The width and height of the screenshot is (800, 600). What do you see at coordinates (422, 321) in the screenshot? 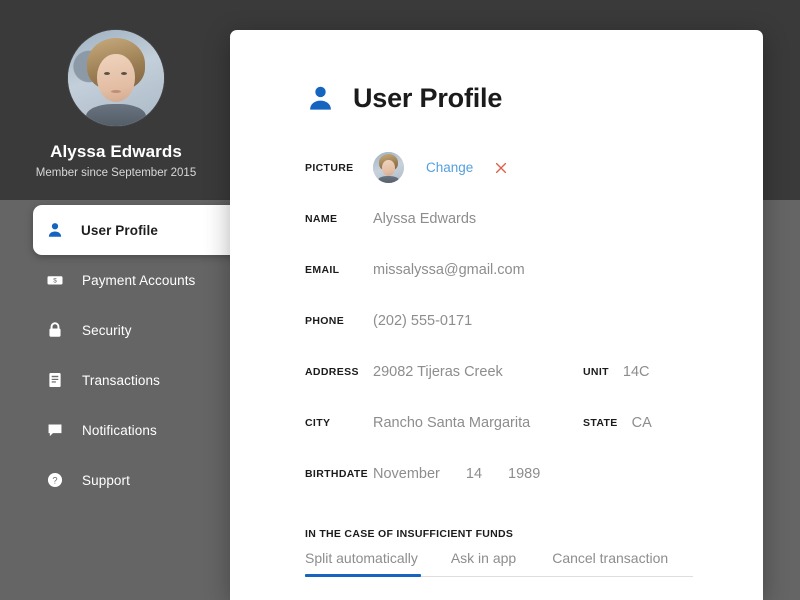
I see `phone-value: (202) 555-0171` at bounding box center [422, 321].